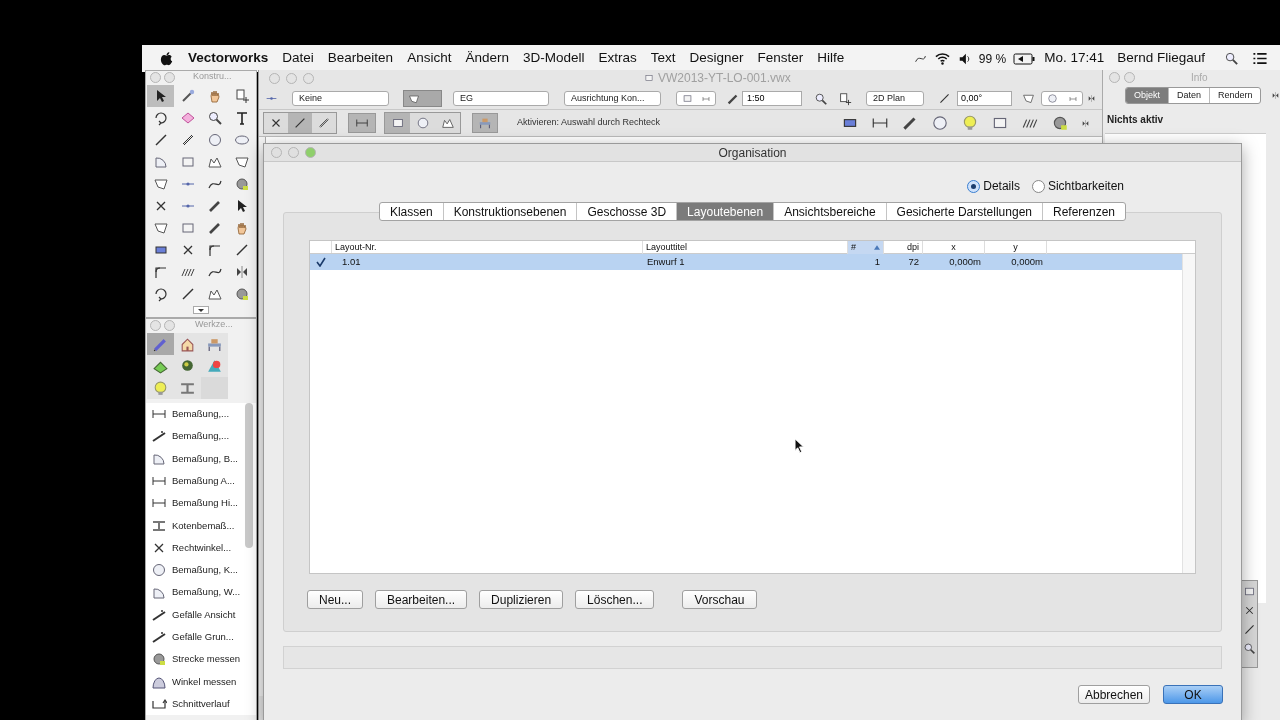  Describe the element at coordinates (340, 98) in the screenshot. I see `dropdown: Keine` at that location.